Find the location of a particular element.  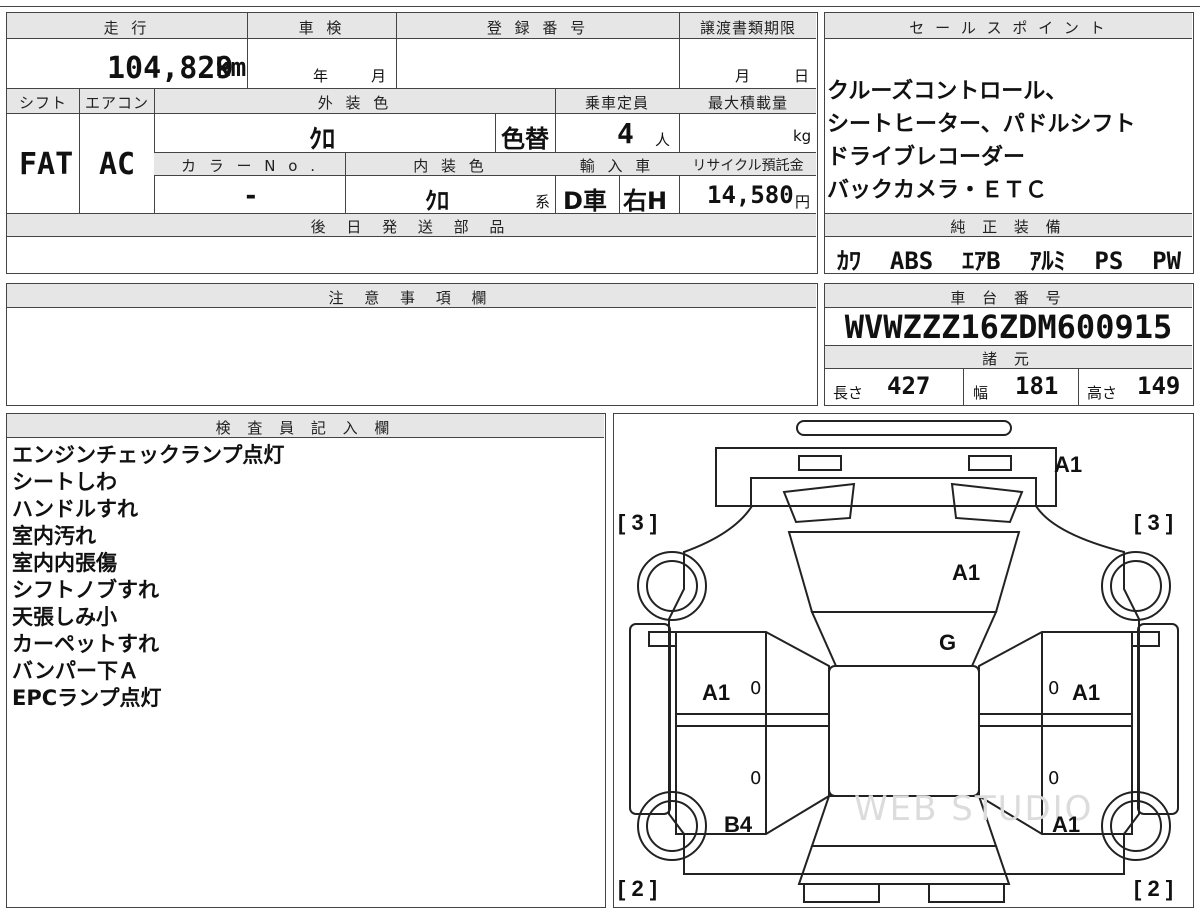

code-left-front-door: A1 is located at coordinates (716, 692).